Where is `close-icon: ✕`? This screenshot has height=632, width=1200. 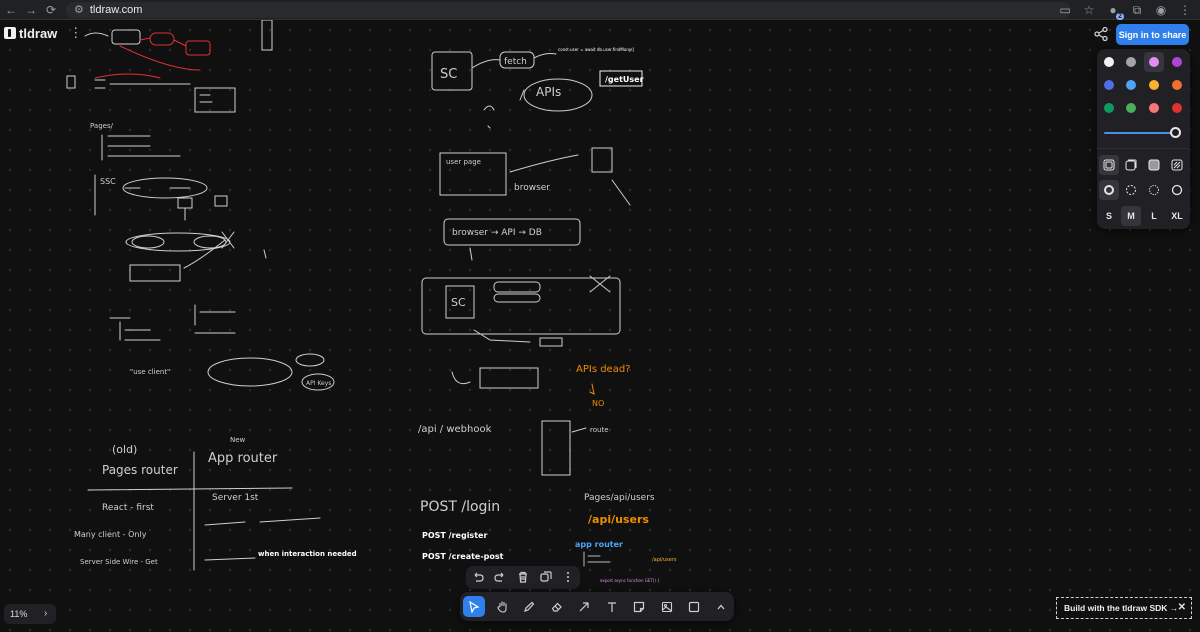
close-icon: ✕ is located at coordinates (1182, 607).